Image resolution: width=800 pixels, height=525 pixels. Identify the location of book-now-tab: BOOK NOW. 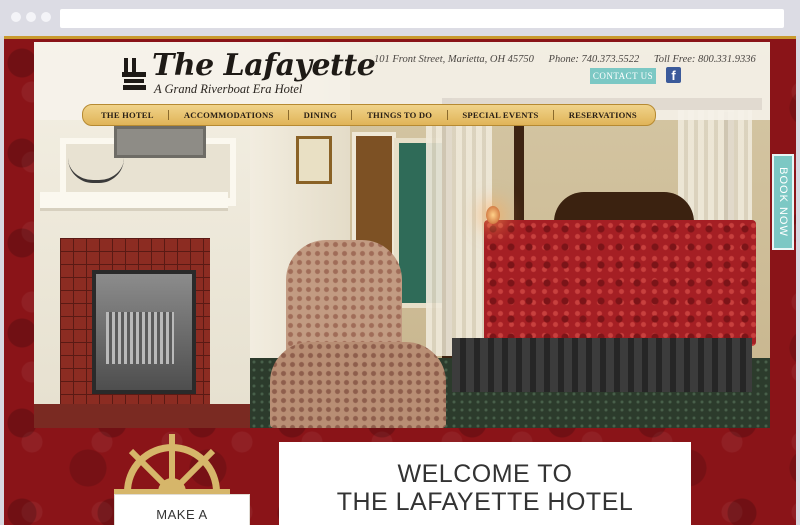
(783, 202).